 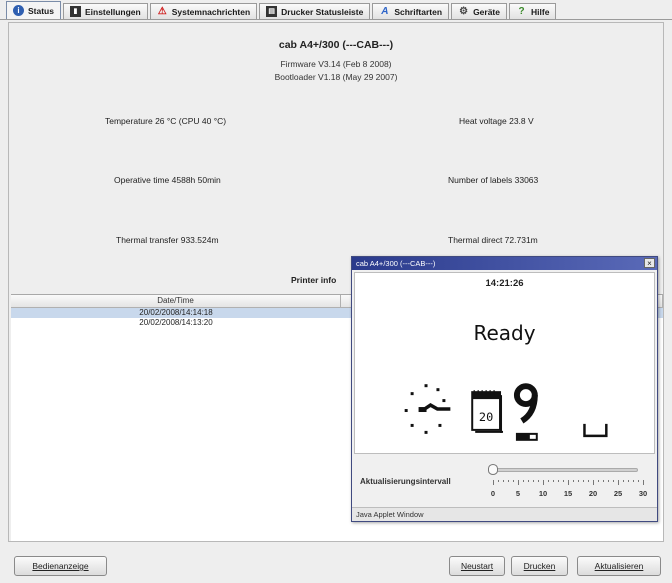 I want to click on number-of-labels-value: Number of labels 33063, so click(x=493, y=180).